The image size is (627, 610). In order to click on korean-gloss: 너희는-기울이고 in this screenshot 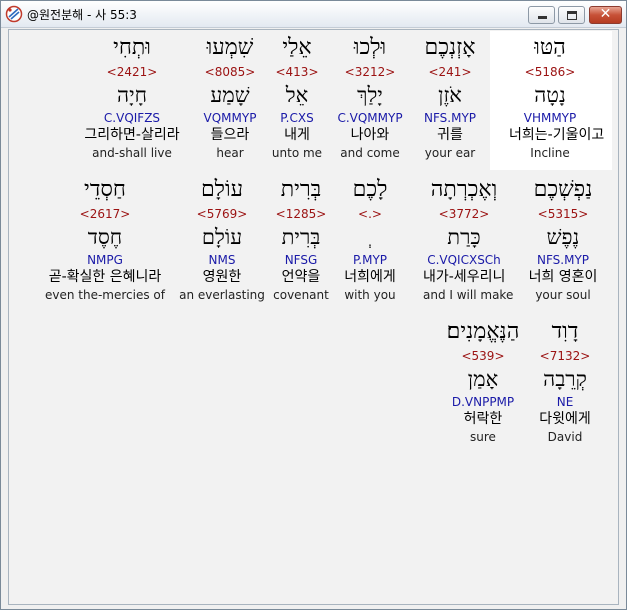, I will do `click(557, 135)`.